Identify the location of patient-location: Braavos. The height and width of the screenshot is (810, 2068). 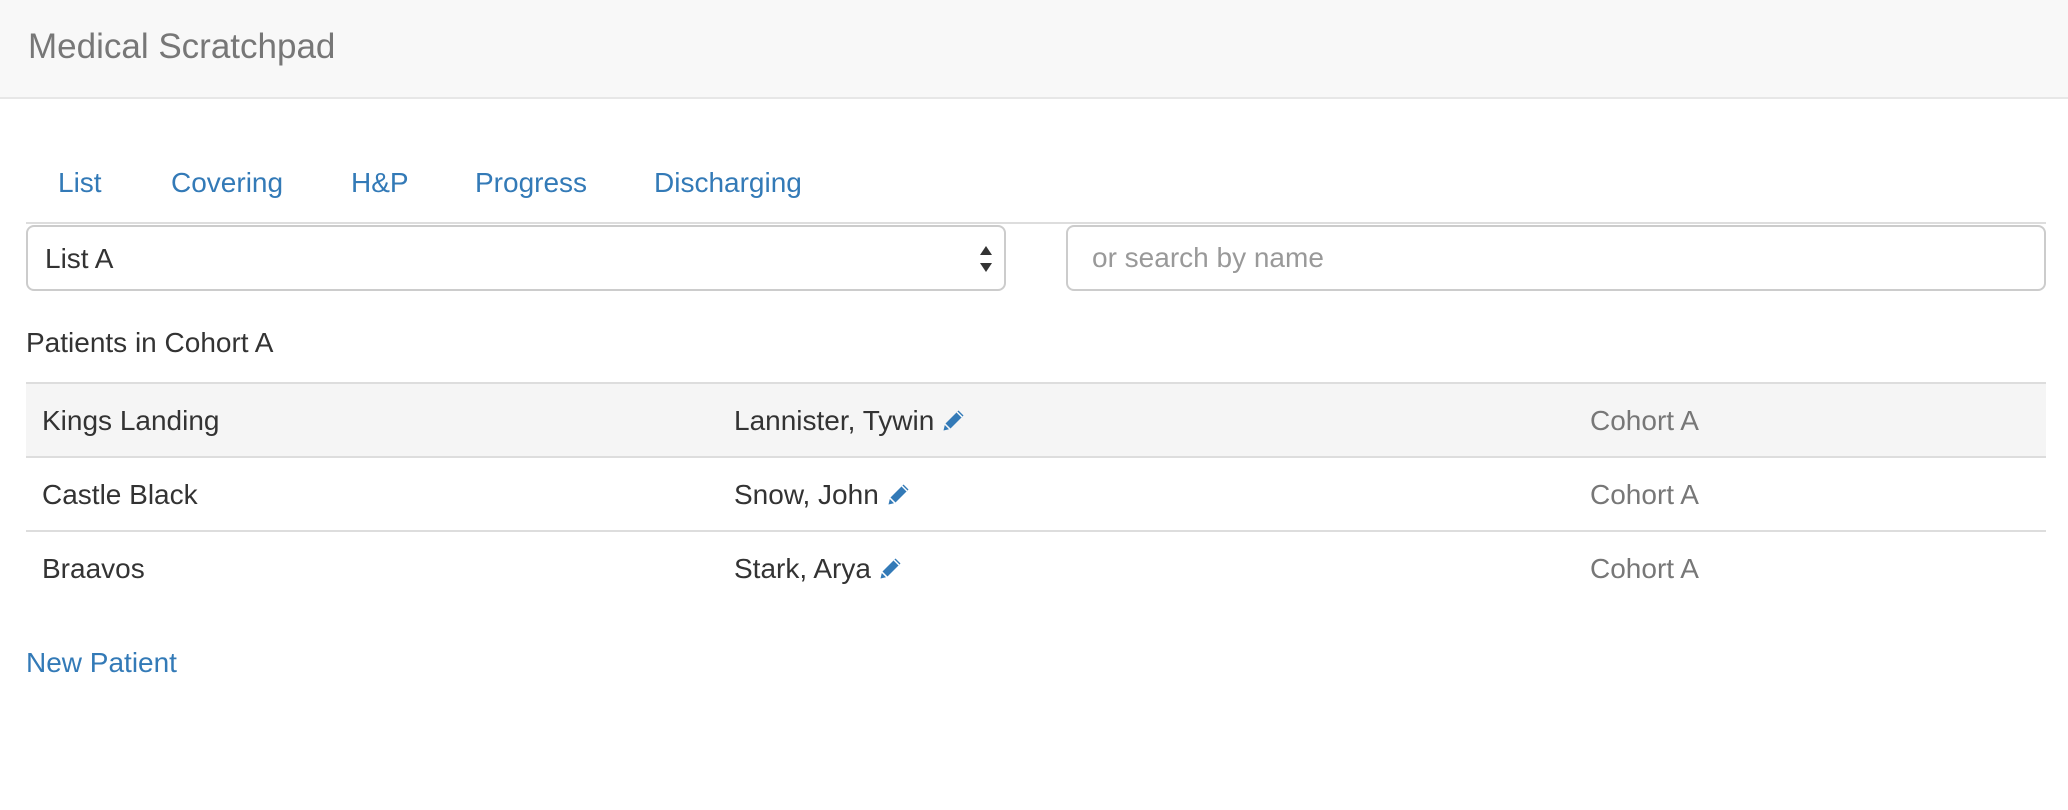
(93, 568).